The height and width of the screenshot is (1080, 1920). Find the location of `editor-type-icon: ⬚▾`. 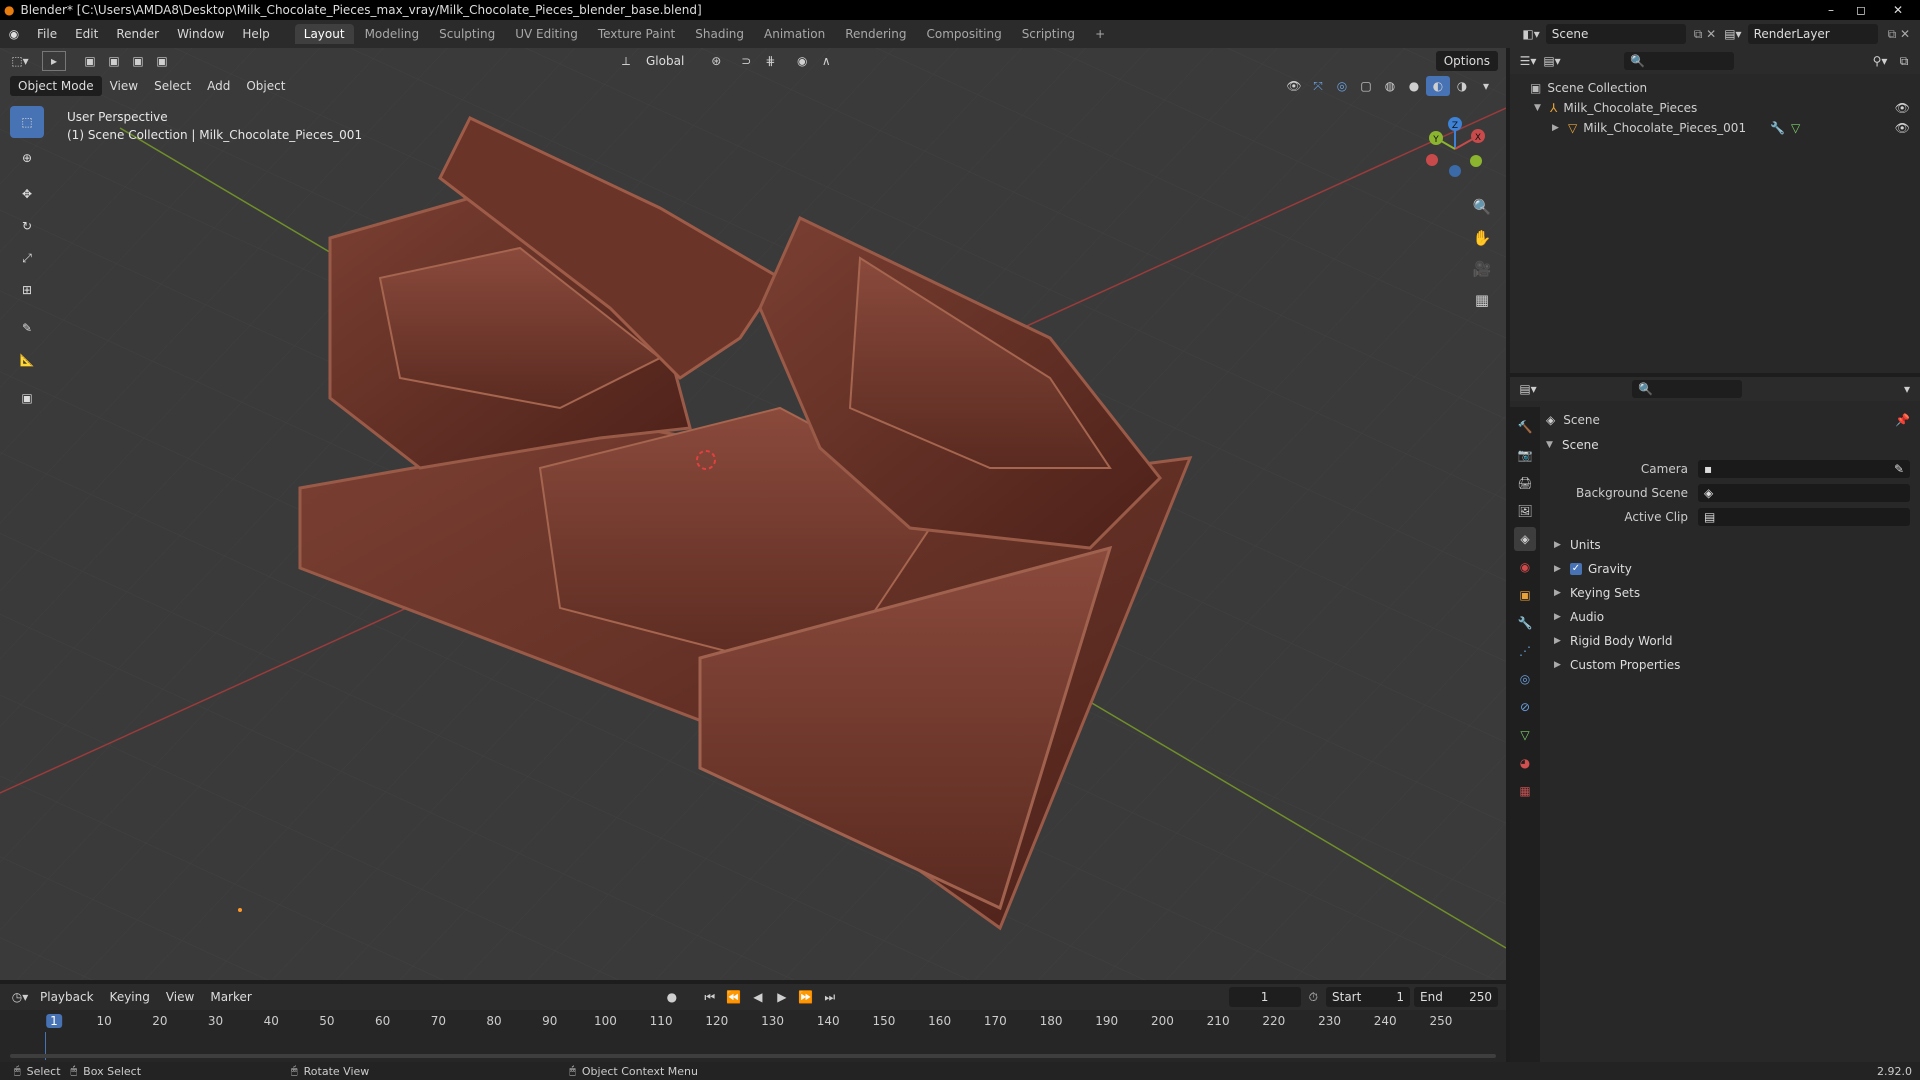

editor-type-icon: ⬚▾ is located at coordinates (20, 61).